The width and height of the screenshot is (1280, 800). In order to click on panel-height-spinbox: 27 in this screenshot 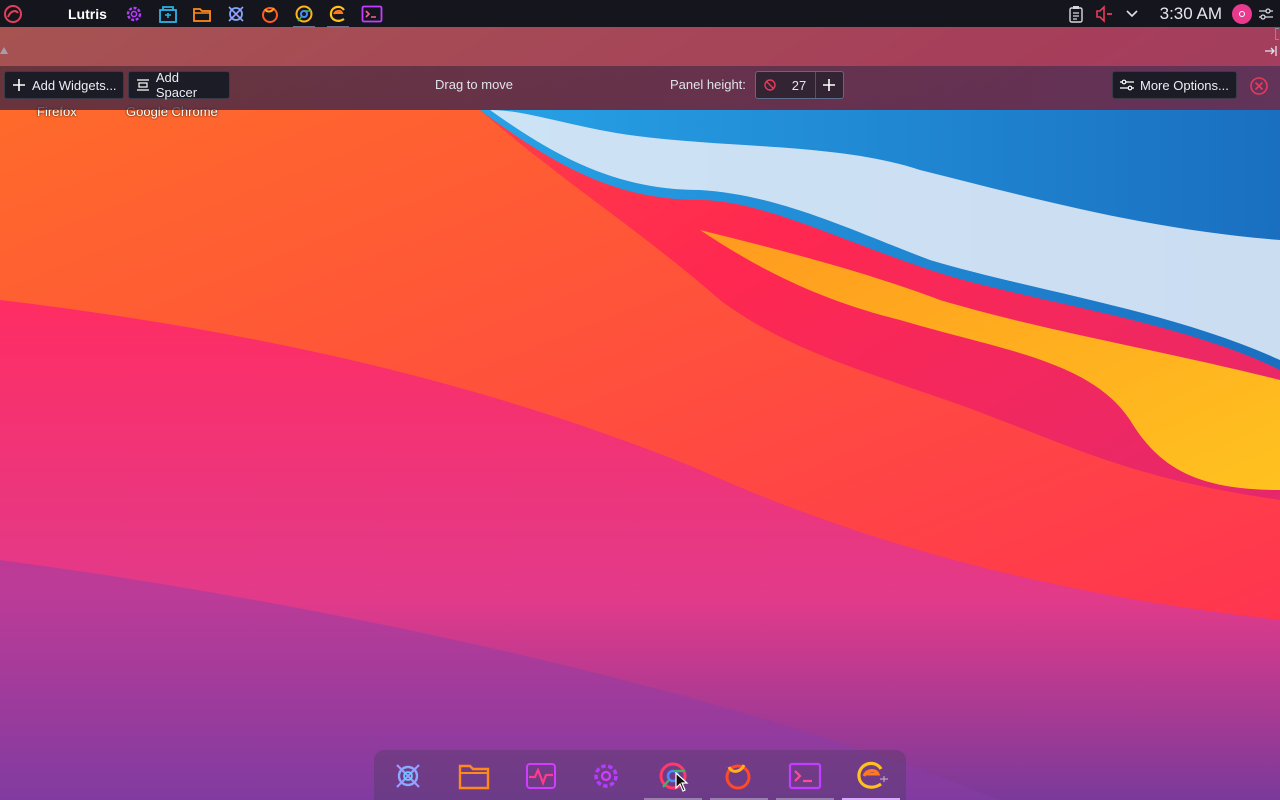, I will do `click(799, 85)`.